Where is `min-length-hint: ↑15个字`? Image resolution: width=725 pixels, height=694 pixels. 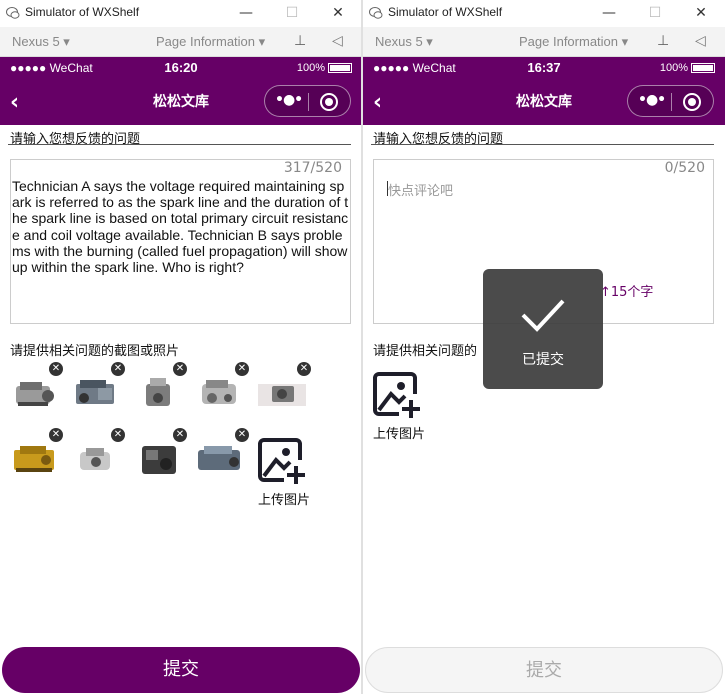 min-length-hint: ↑15个字 is located at coordinates (627, 292).